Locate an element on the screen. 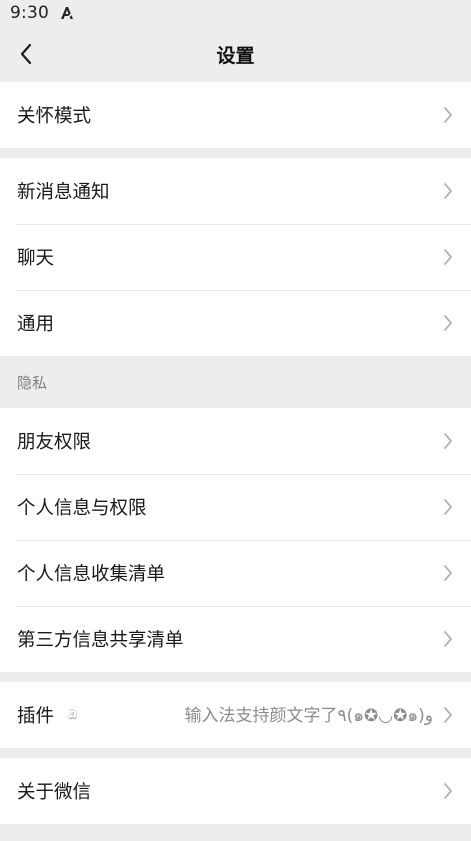  group-care: 关怀模式 is located at coordinates (235, 115).